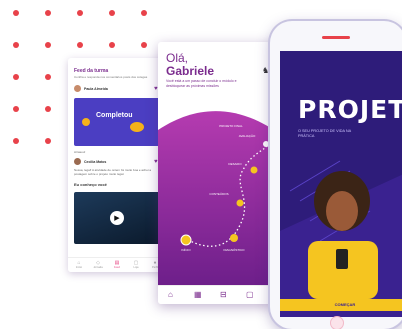 This screenshot has width=402, height=329. I want to click on nav-item-feed: ▤ Feed, so click(117, 264).